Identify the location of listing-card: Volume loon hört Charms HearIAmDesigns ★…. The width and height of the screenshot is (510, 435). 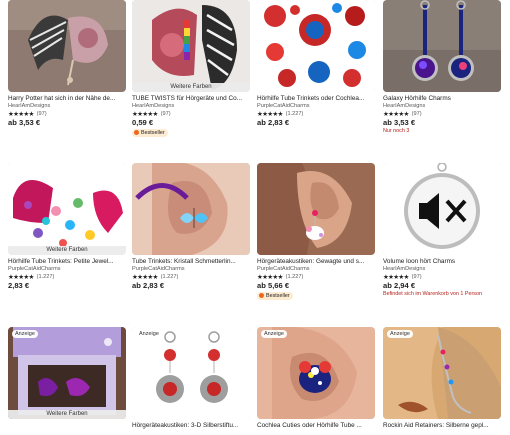
(442, 230).